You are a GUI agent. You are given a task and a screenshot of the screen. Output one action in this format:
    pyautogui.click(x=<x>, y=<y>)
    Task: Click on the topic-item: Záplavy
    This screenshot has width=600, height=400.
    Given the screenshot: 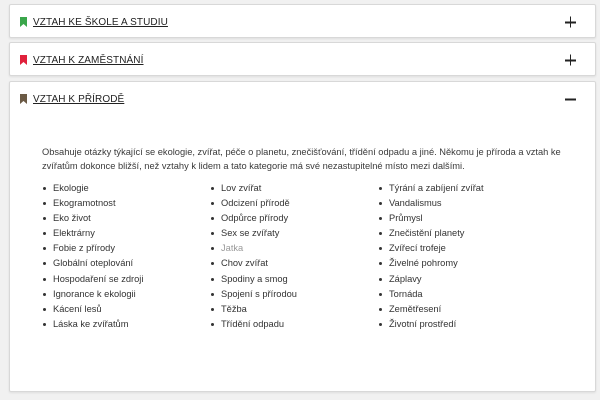 What is the action you would take?
    pyautogui.click(x=462, y=279)
    